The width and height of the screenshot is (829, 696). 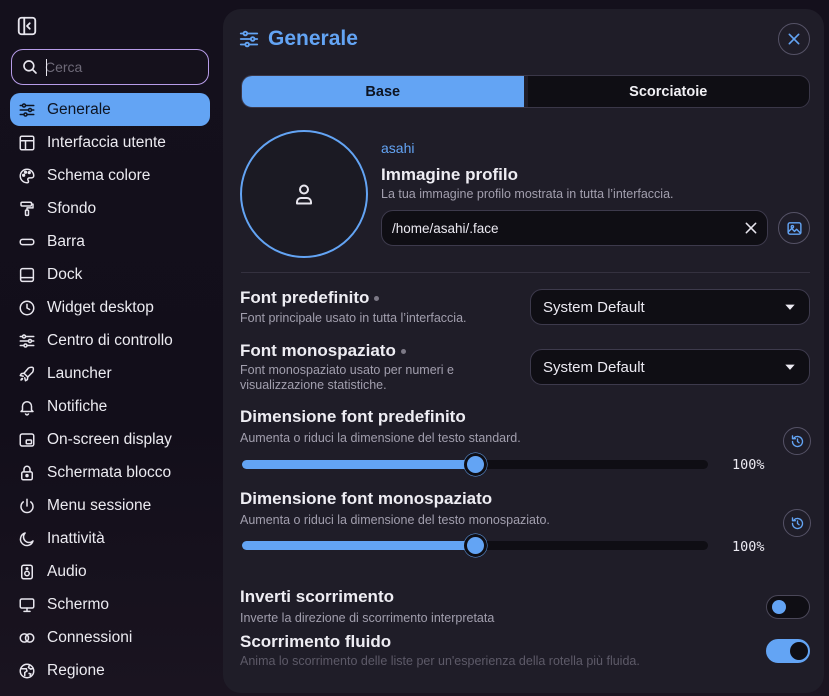 I want to click on username: asahi, so click(x=398, y=148).